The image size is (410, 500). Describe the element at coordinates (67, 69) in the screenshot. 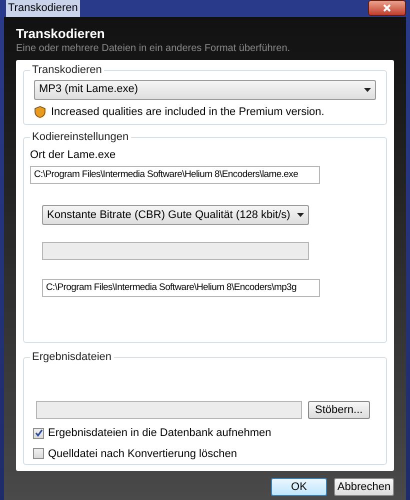

I see `group-title: Transkodieren` at that location.